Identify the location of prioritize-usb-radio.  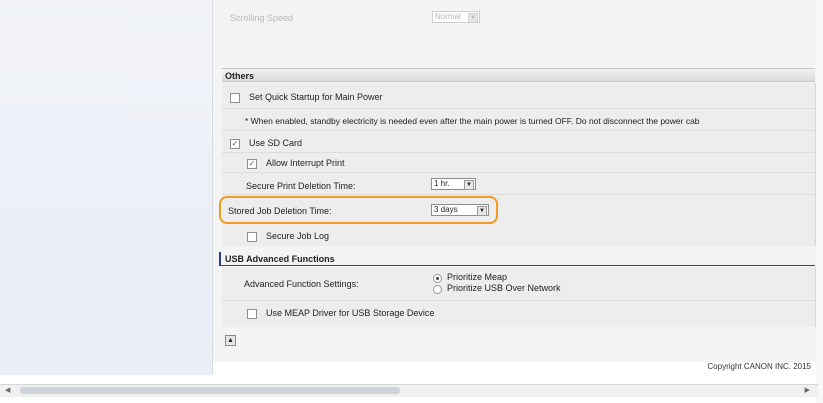
(437, 289).